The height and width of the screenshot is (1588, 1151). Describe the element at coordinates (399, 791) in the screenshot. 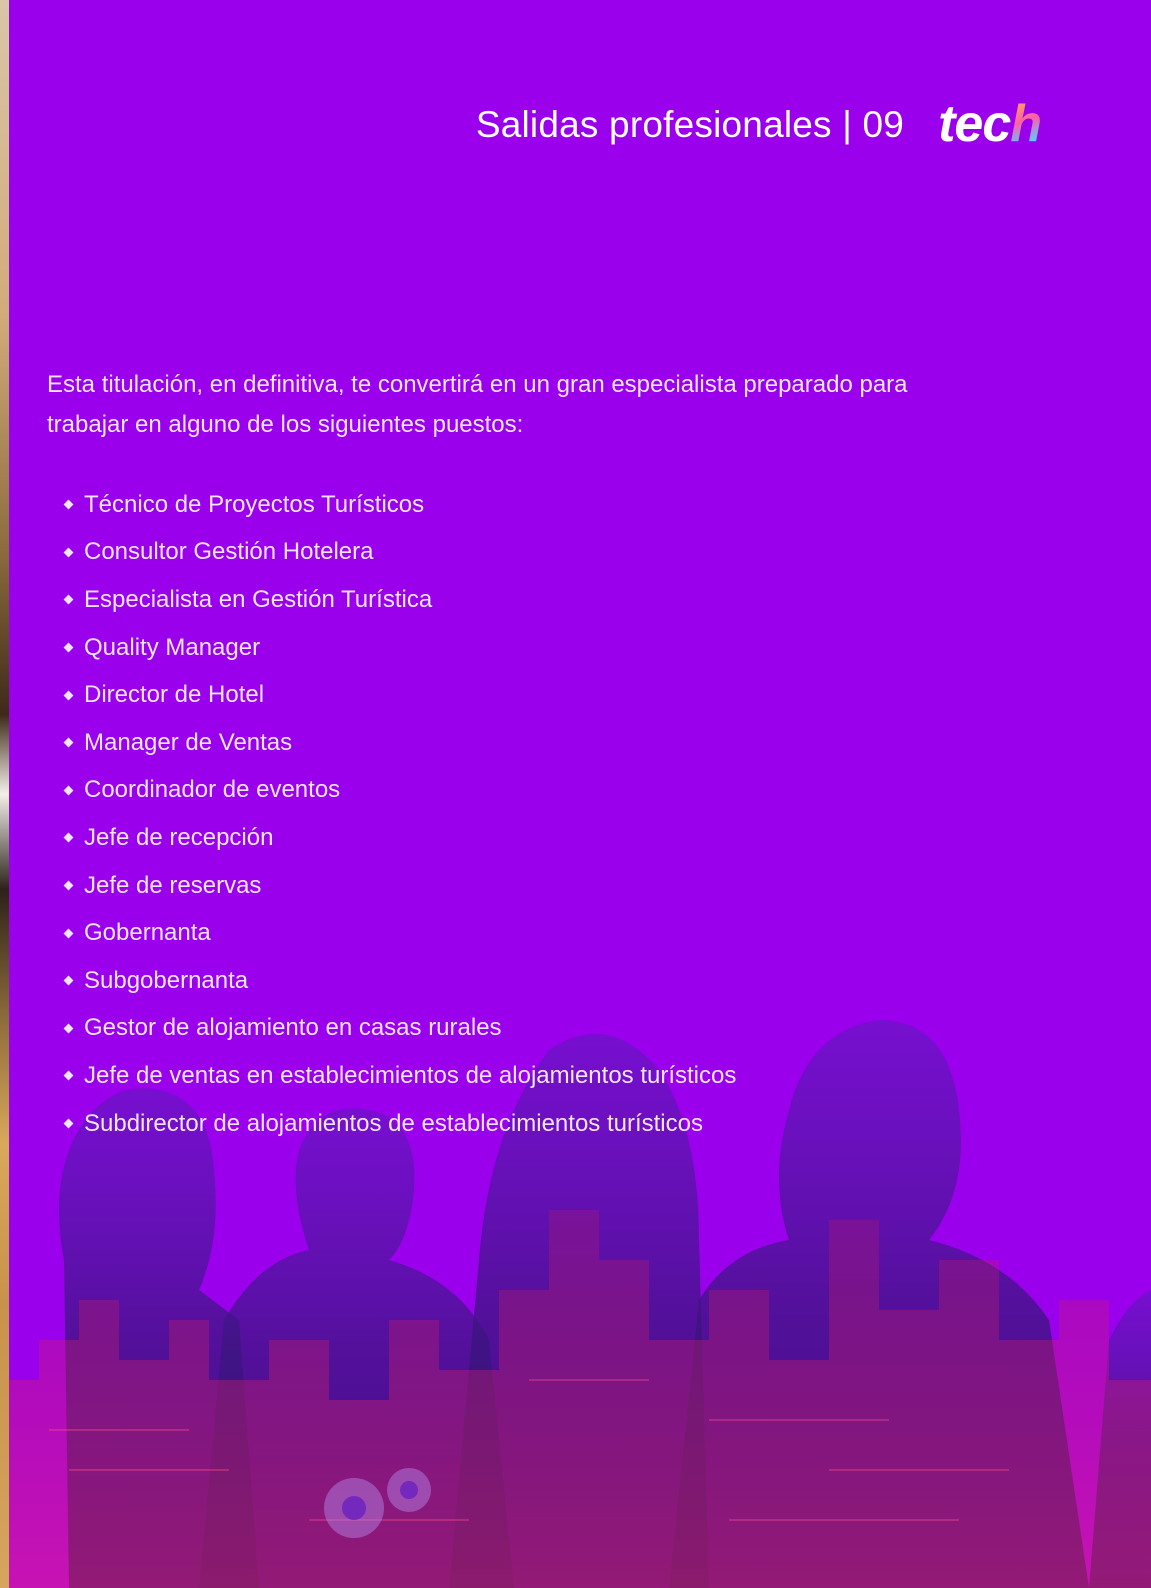

I see `list-item: Coordinador de eventos` at that location.